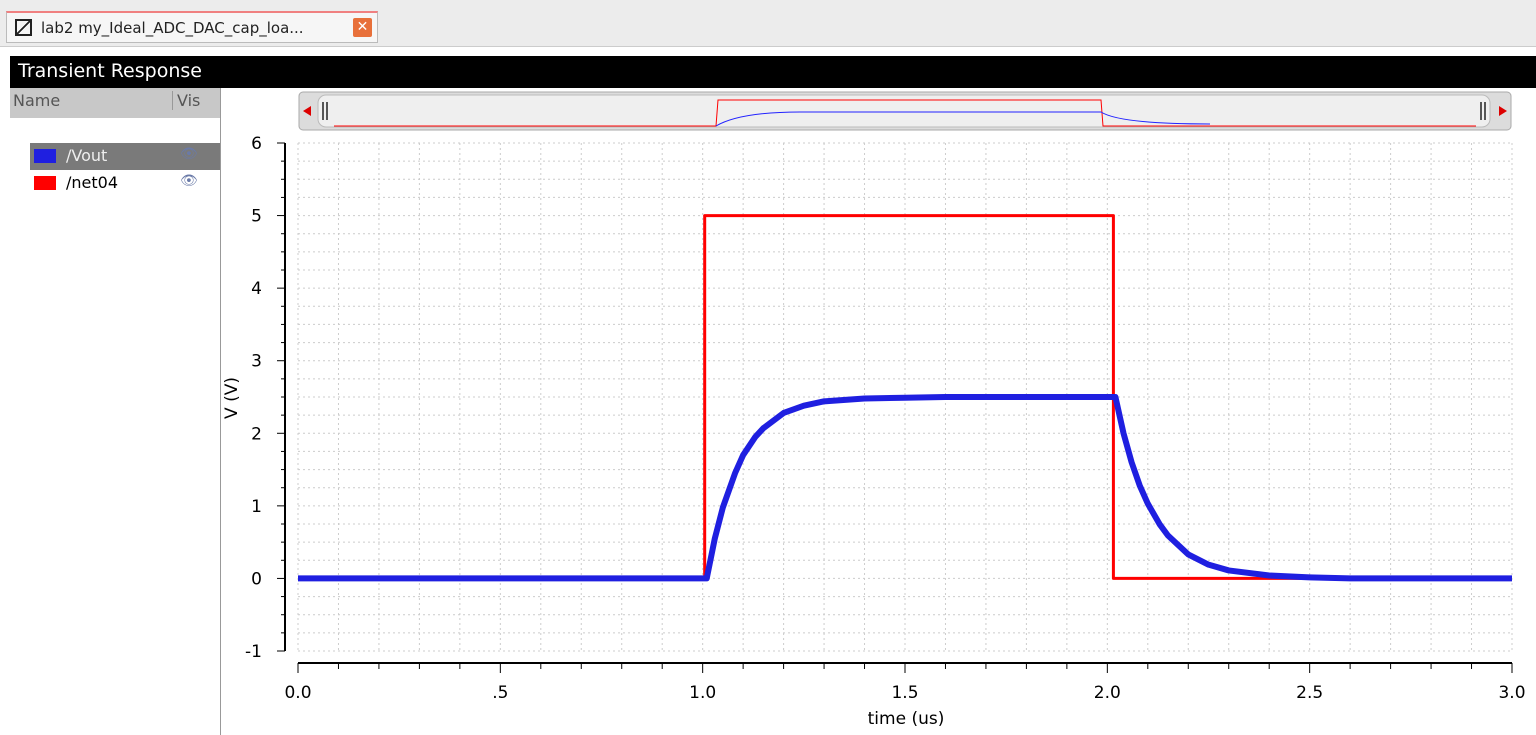 This screenshot has height=735, width=1536. I want to click on y-tick-label: 1, so click(256, 507).